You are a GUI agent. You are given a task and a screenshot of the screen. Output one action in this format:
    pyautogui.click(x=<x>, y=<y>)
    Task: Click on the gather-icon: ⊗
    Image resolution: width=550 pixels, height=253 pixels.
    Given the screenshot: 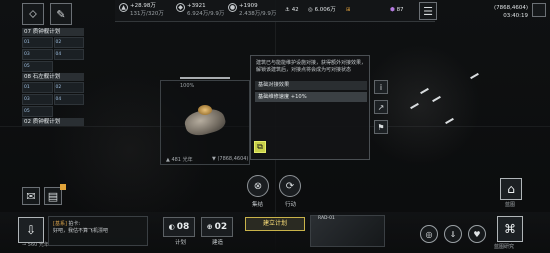 What is the action you would take?
    pyautogui.click(x=258, y=186)
    